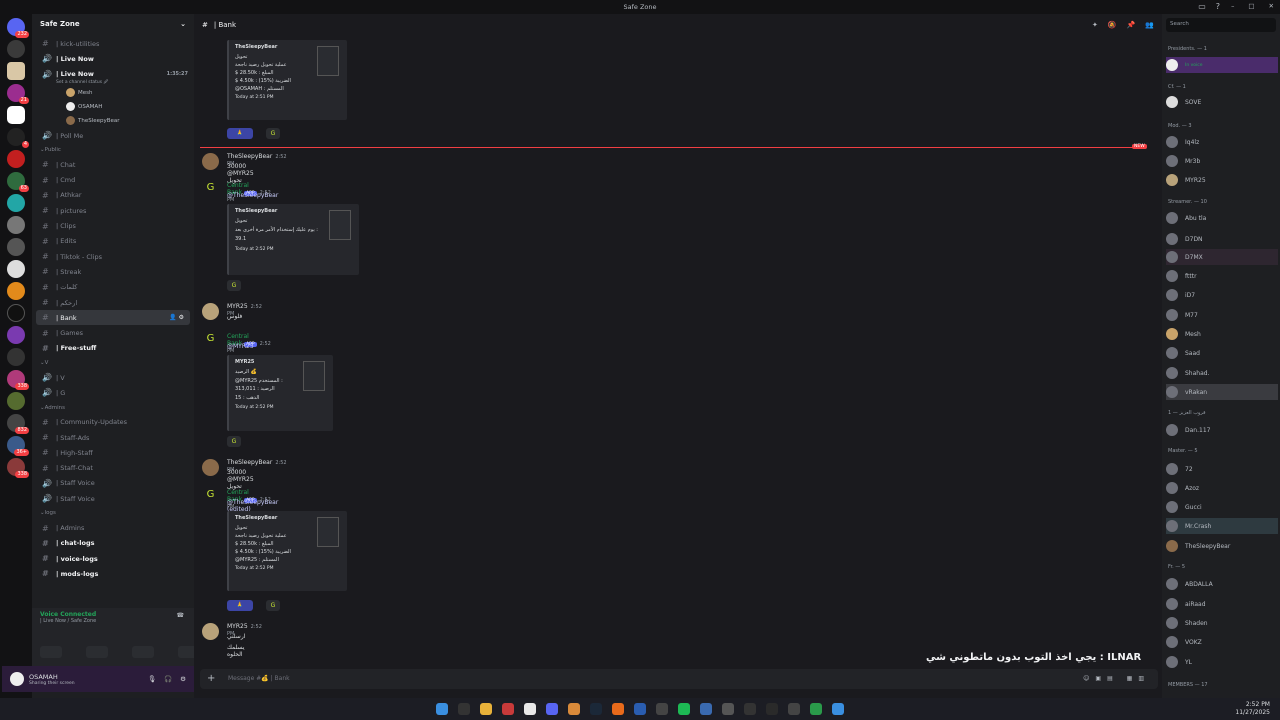 Image resolution: width=1280 pixels, height=720 pixels. Describe the element at coordinates (1222, 584) in the screenshot. I see `member-item: ABDALLA` at that location.